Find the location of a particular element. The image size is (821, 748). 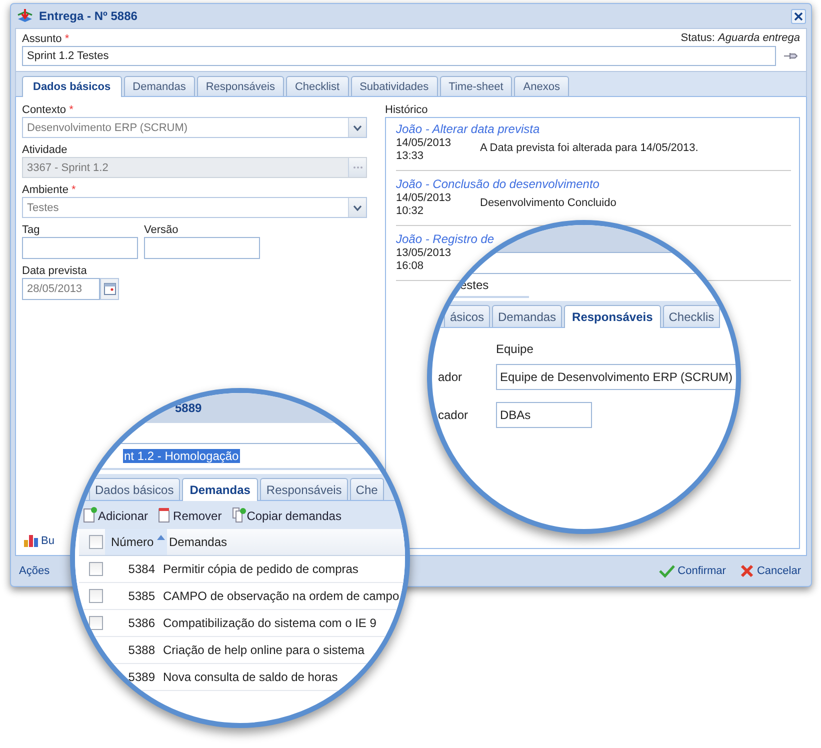

close-button is located at coordinates (798, 16).